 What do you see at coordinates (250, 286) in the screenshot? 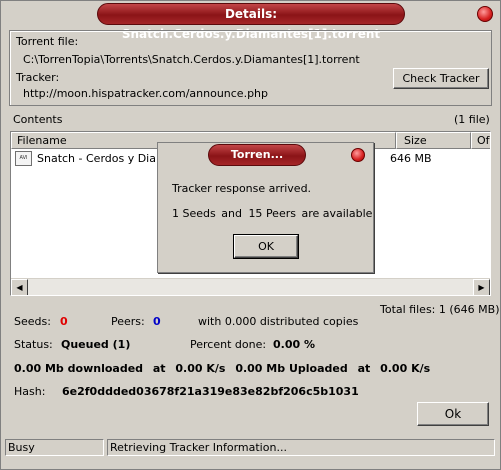
I see `horizontal-scrollbar: ◀ ▶` at bounding box center [250, 286].